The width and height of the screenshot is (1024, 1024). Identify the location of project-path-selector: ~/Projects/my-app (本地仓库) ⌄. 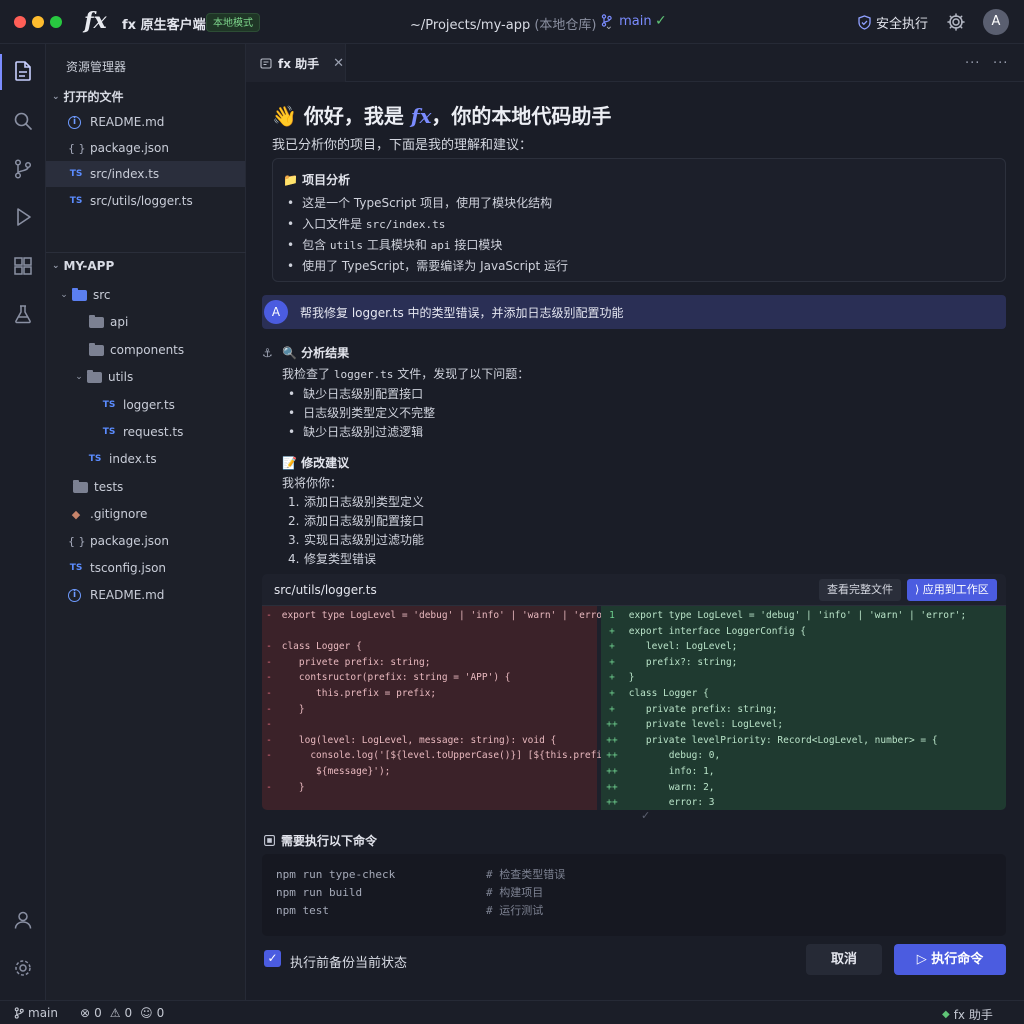
(511, 23).